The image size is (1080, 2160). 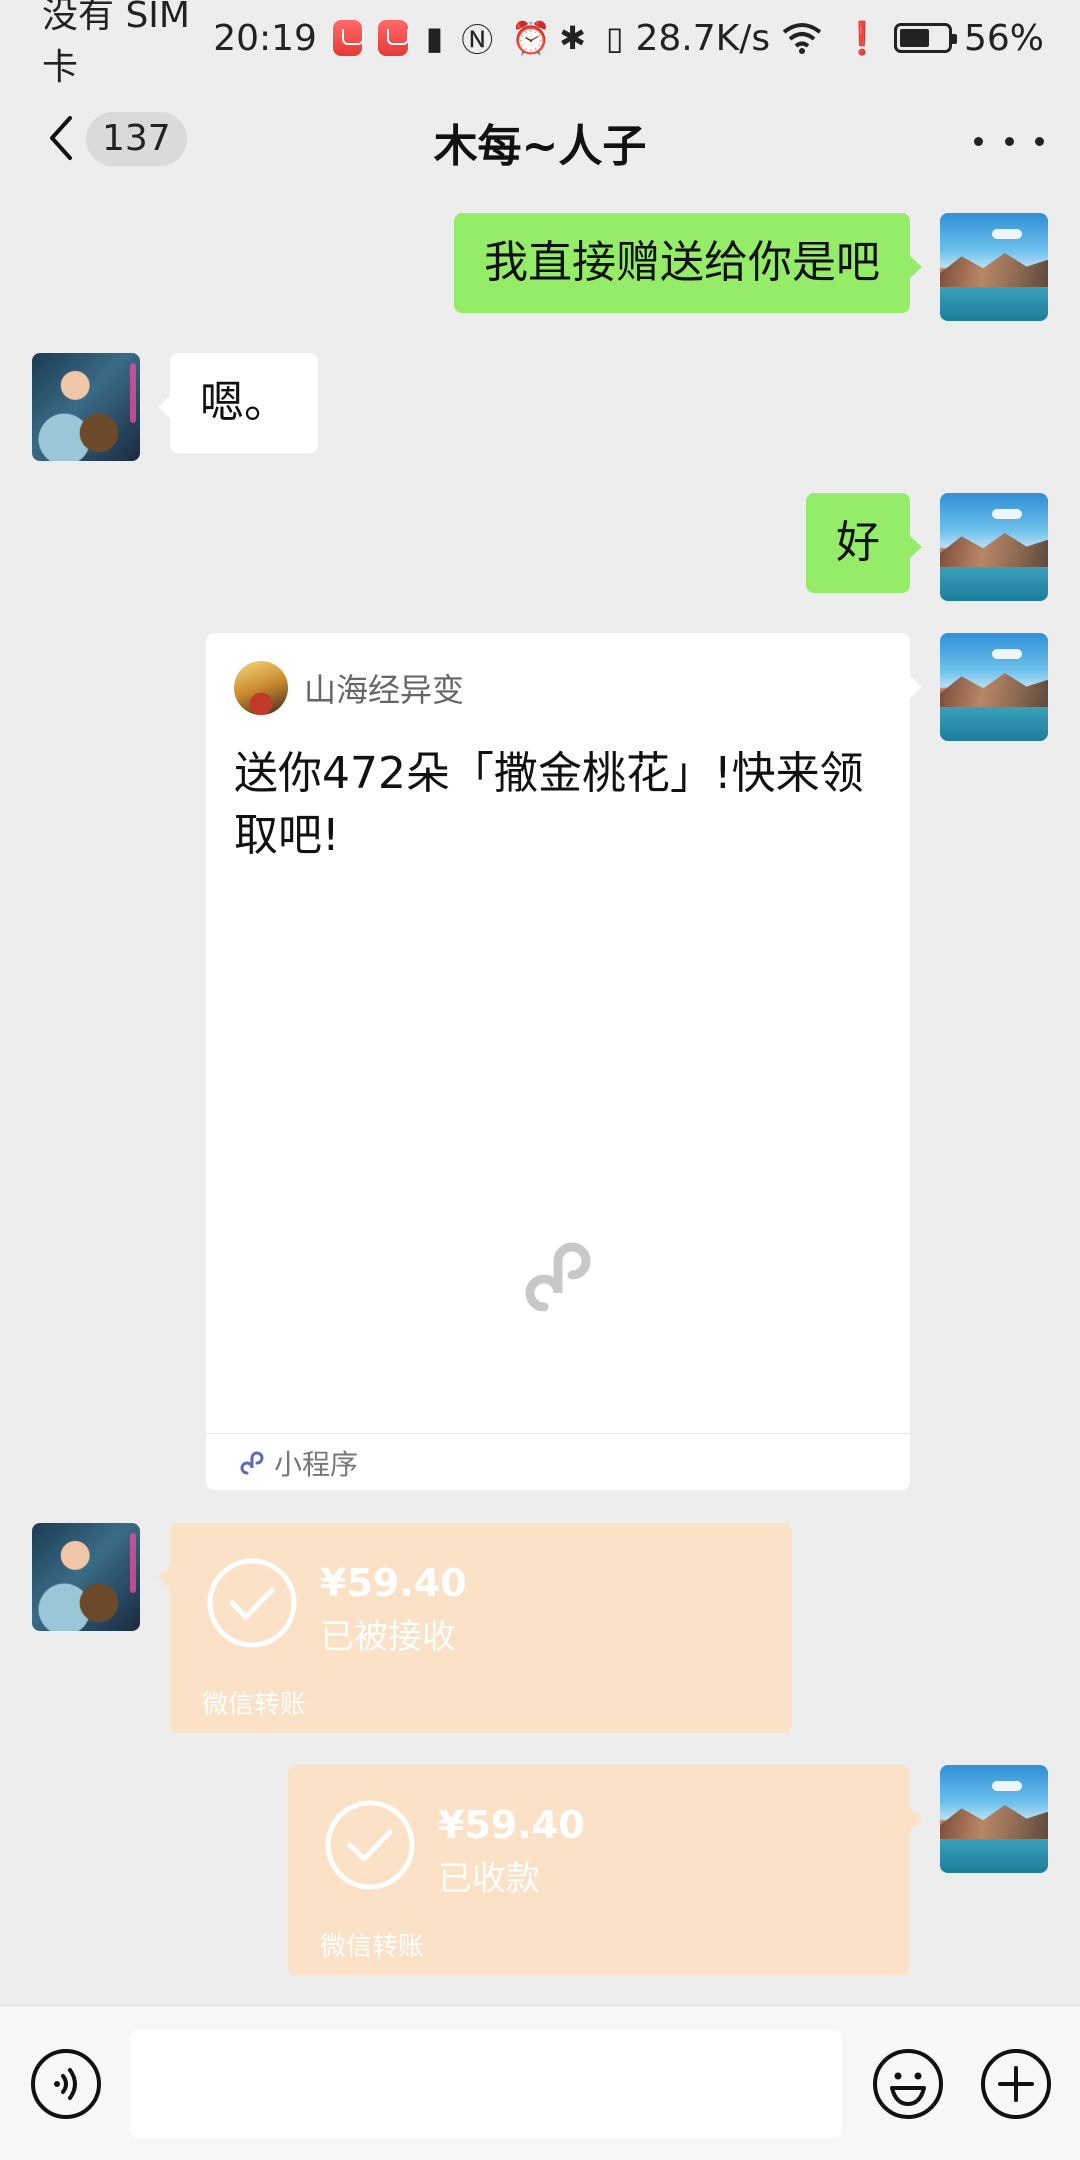 What do you see at coordinates (605, 1870) in the screenshot?
I see `transfer-card-self: ¥59.40 已收款 微信转账` at bounding box center [605, 1870].